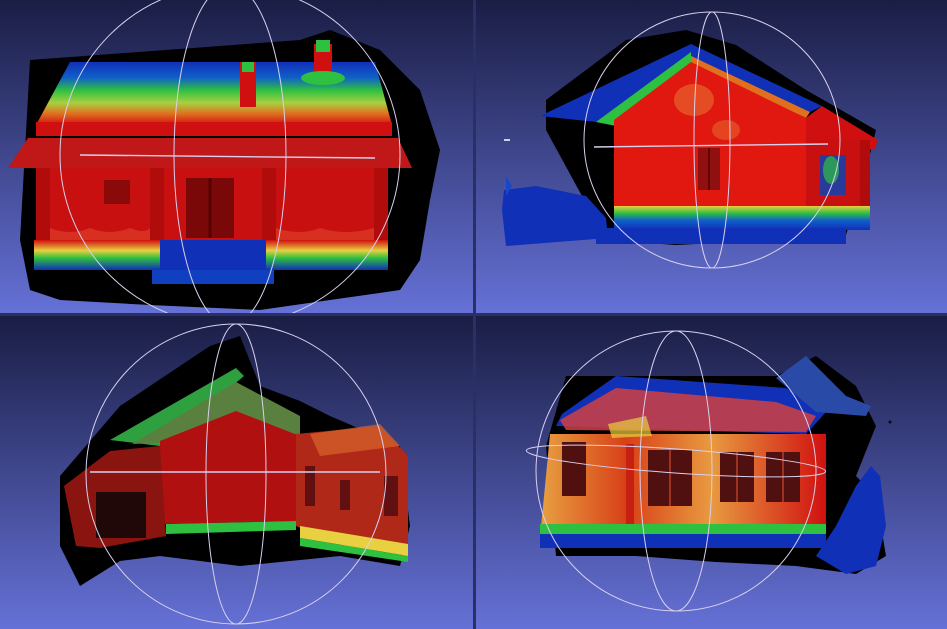  What do you see at coordinates (214, 93) in the screenshot?
I see `roof-mesh` at bounding box center [214, 93].